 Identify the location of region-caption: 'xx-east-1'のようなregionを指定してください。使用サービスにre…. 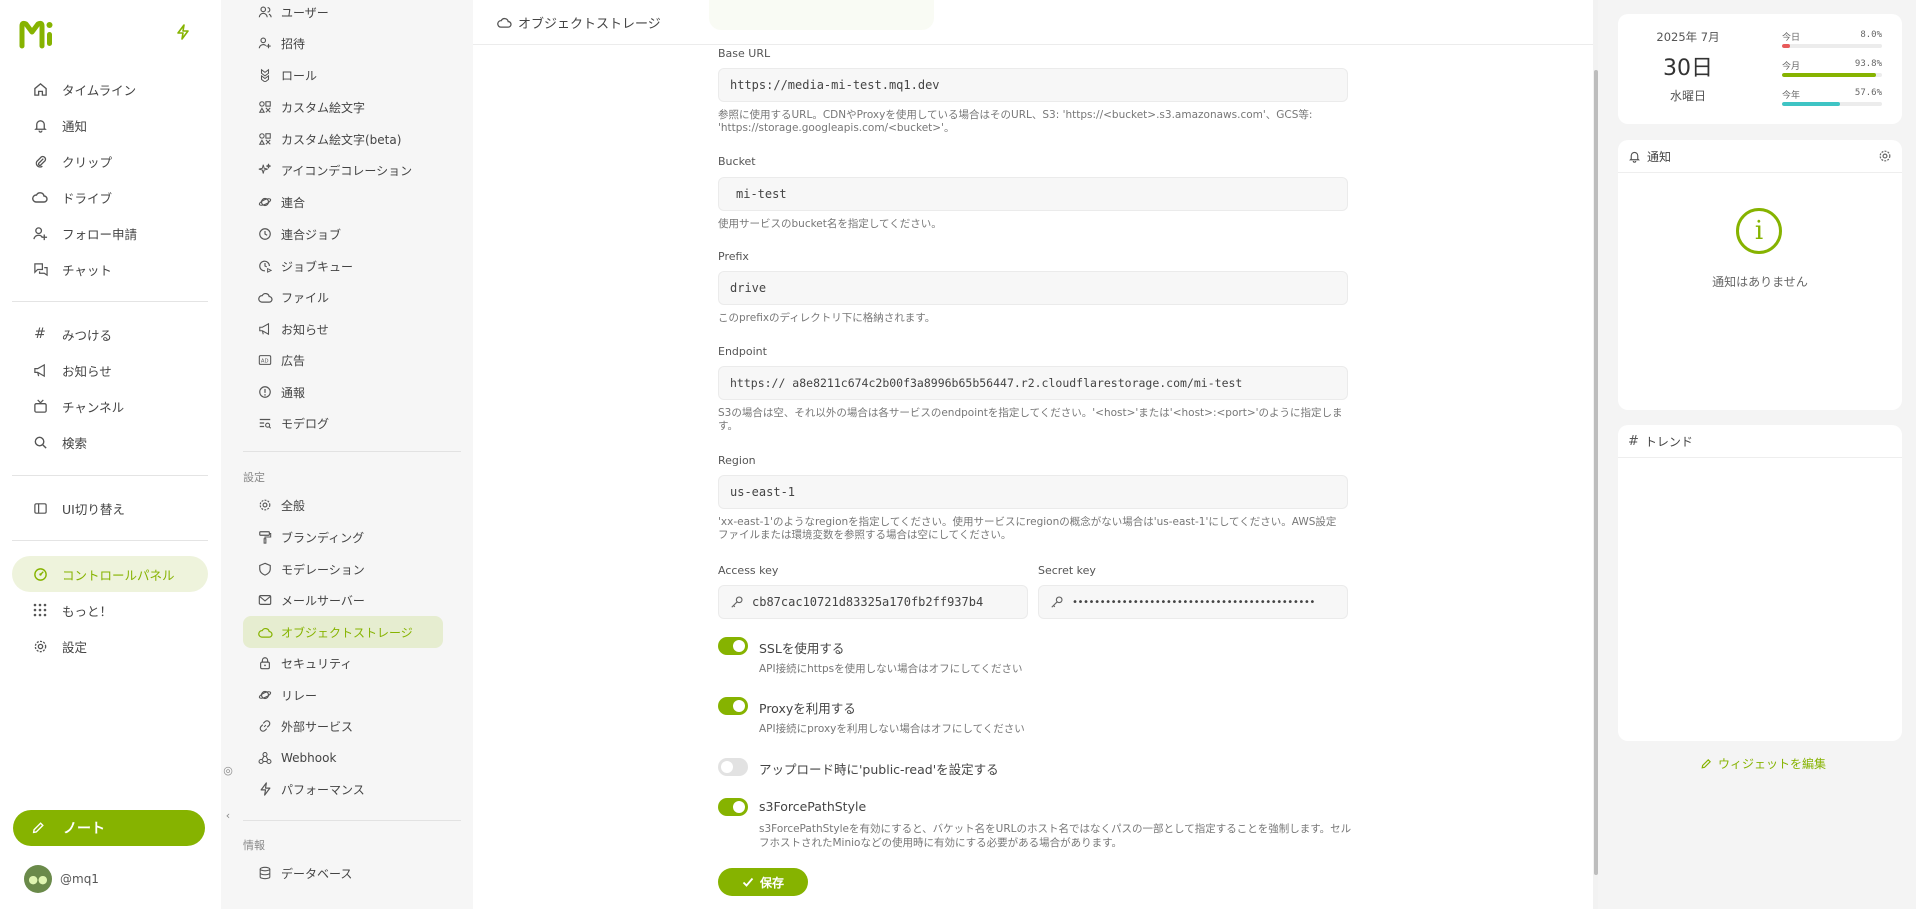
(1033, 529).